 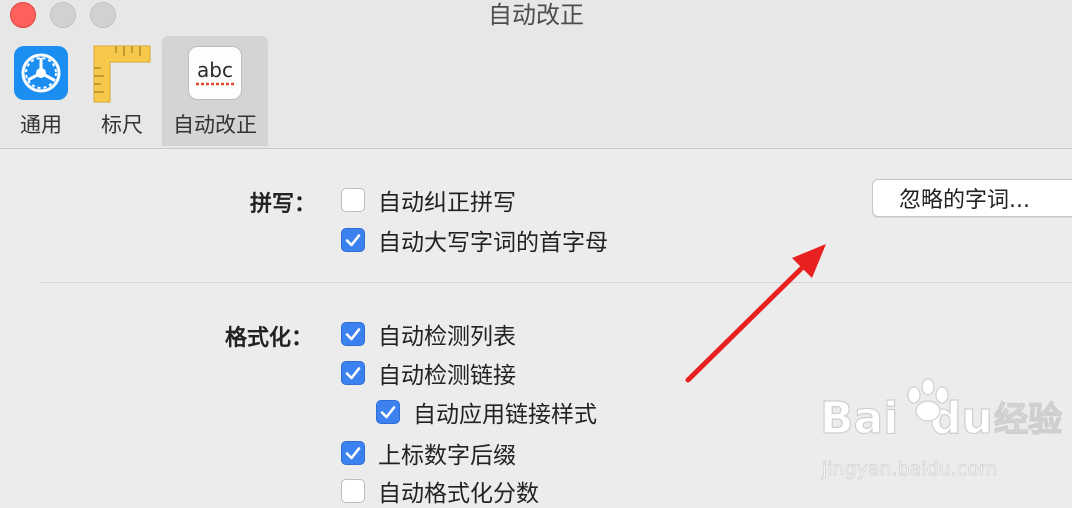 What do you see at coordinates (447, 456) in the screenshot?
I see `superscript-suffix-label: 上标数字后缀` at bounding box center [447, 456].